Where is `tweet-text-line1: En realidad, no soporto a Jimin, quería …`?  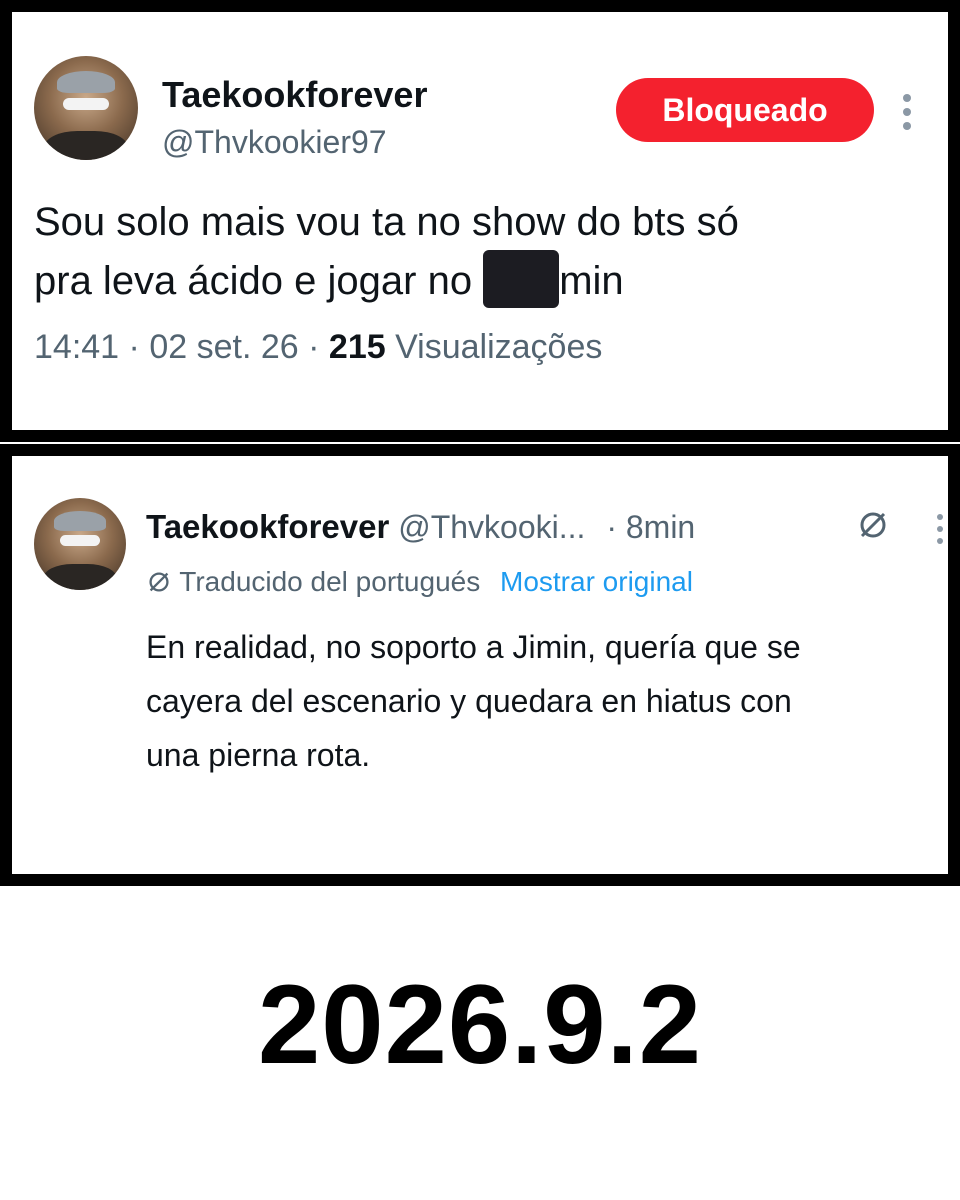
tweet-text-line1: En realidad, no soporto a Jimin, quería … is located at coordinates (473, 647).